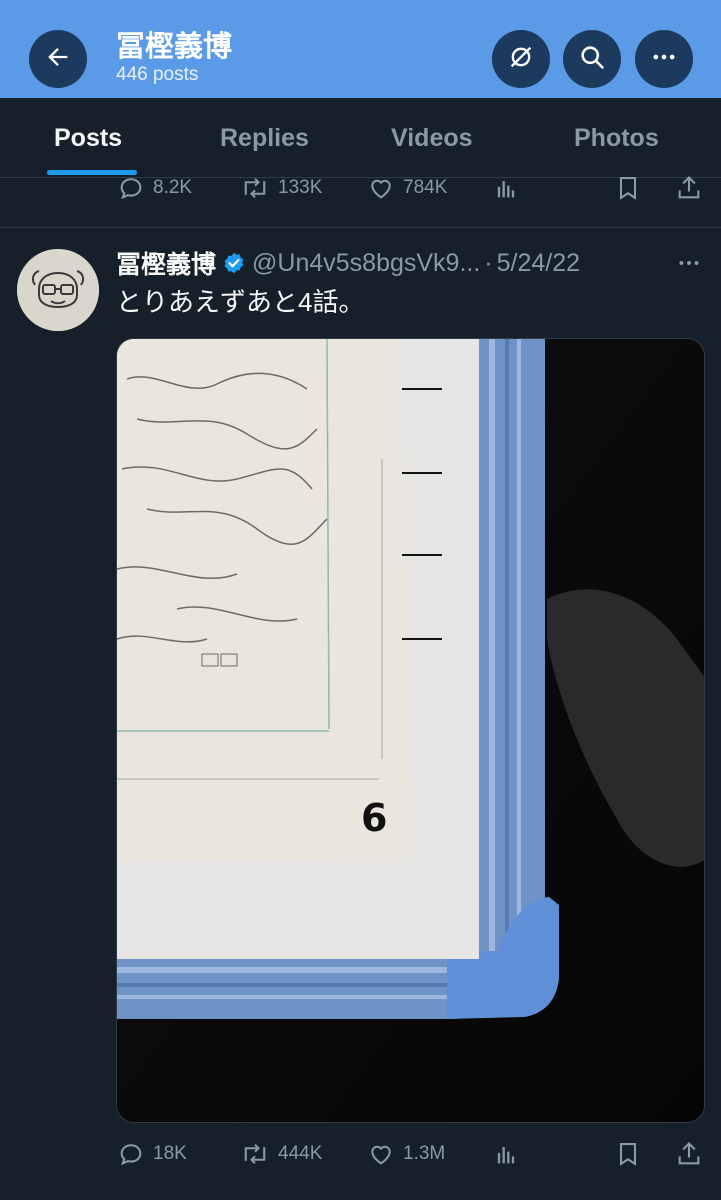 This screenshot has width=721, height=1200. Describe the element at coordinates (170, 1153) in the screenshot. I see `reply-count: 18K` at that location.